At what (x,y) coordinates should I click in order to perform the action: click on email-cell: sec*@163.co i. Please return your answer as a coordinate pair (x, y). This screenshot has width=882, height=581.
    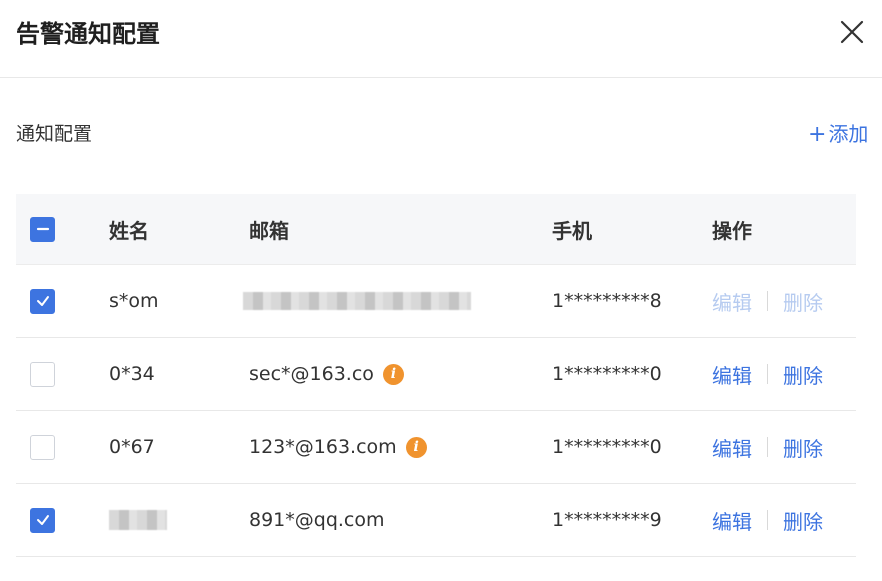
    Looking at the image, I should click on (326, 374).